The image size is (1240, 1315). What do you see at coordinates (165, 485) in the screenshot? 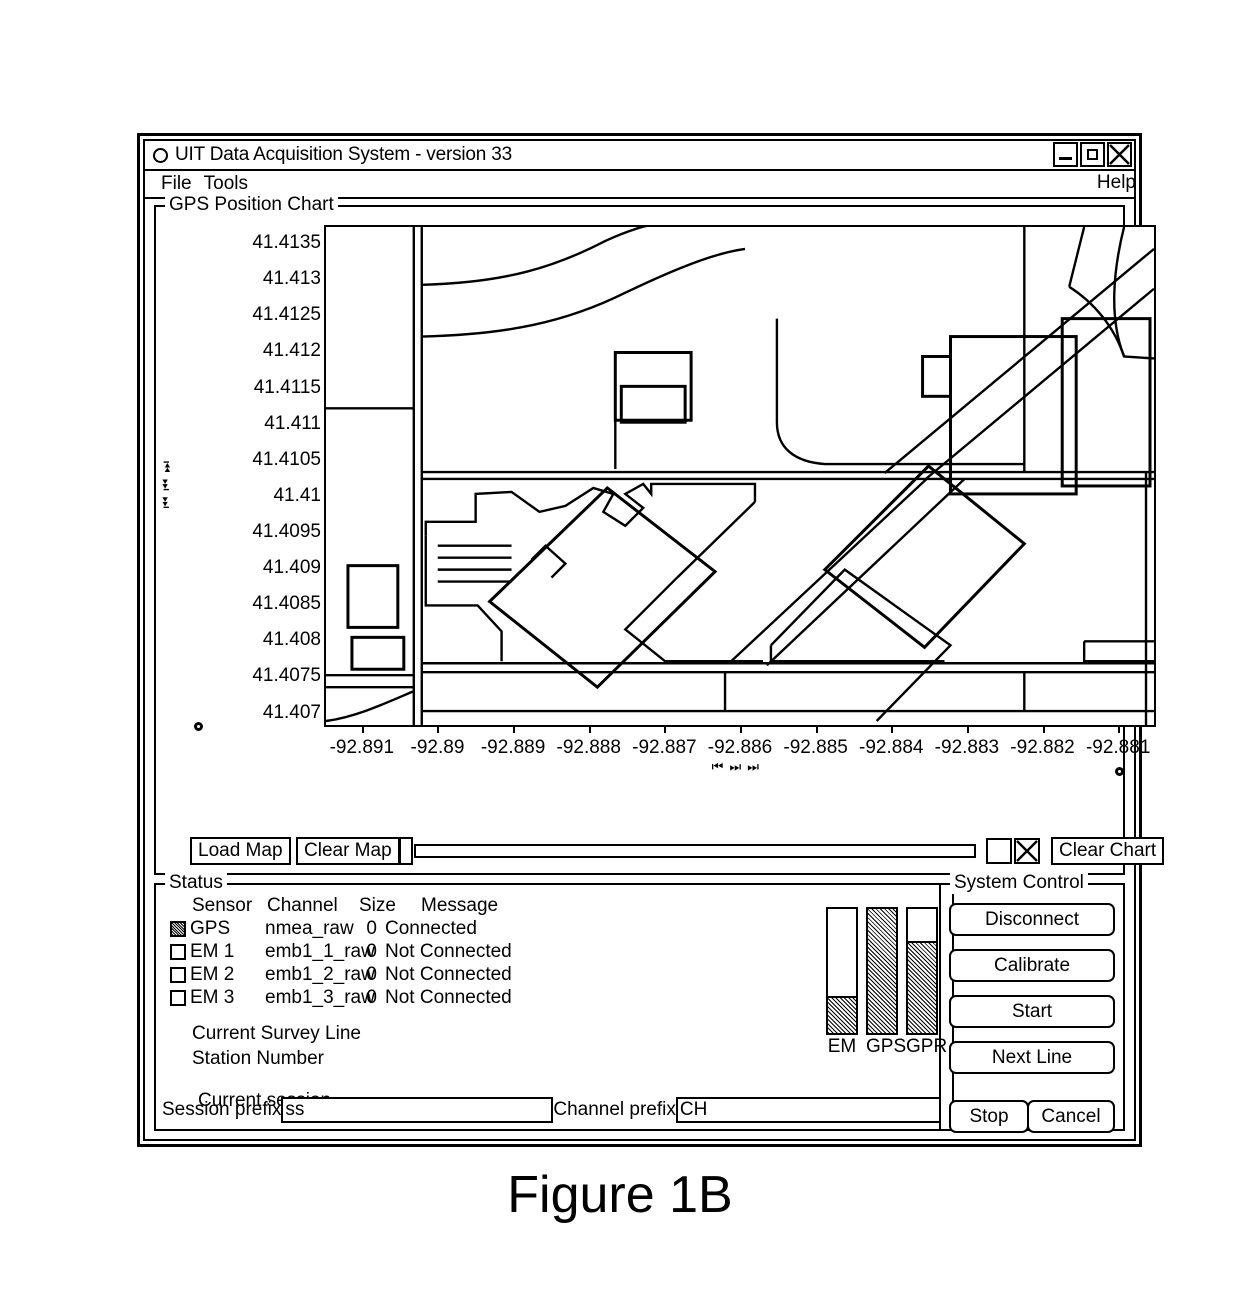
I see `vertical-scroll-nav: ⏮ ⏭ ⏭` at bounding box center [165, 485].